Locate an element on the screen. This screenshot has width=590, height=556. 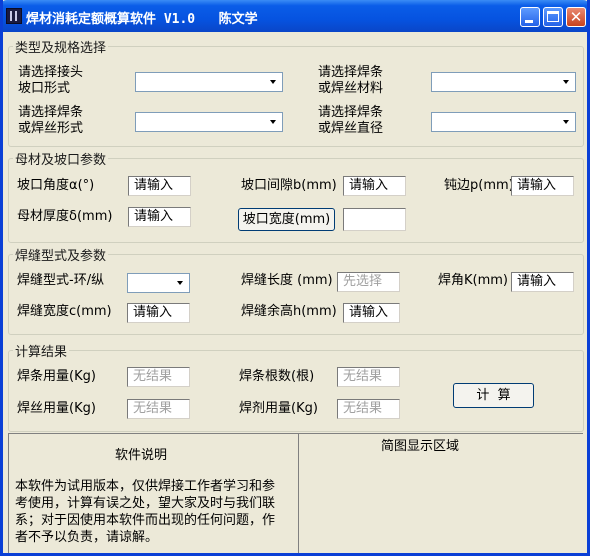
maximize-button is located at coordinates (553, 17).